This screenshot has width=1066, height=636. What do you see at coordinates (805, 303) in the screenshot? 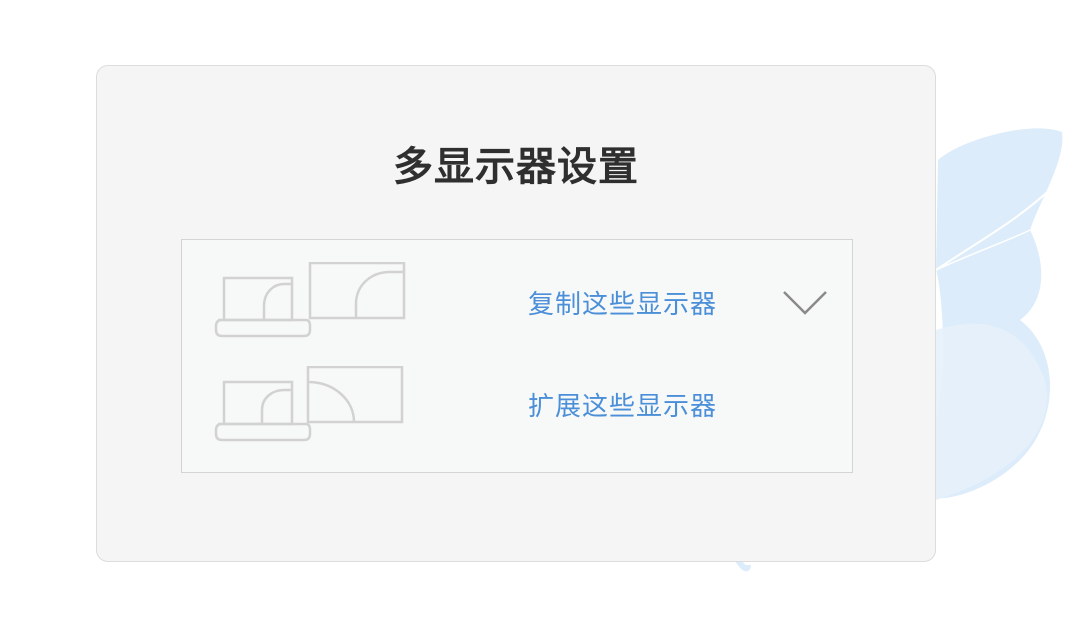
I see `chevron-down-icon` at bounding box center [805, 303].